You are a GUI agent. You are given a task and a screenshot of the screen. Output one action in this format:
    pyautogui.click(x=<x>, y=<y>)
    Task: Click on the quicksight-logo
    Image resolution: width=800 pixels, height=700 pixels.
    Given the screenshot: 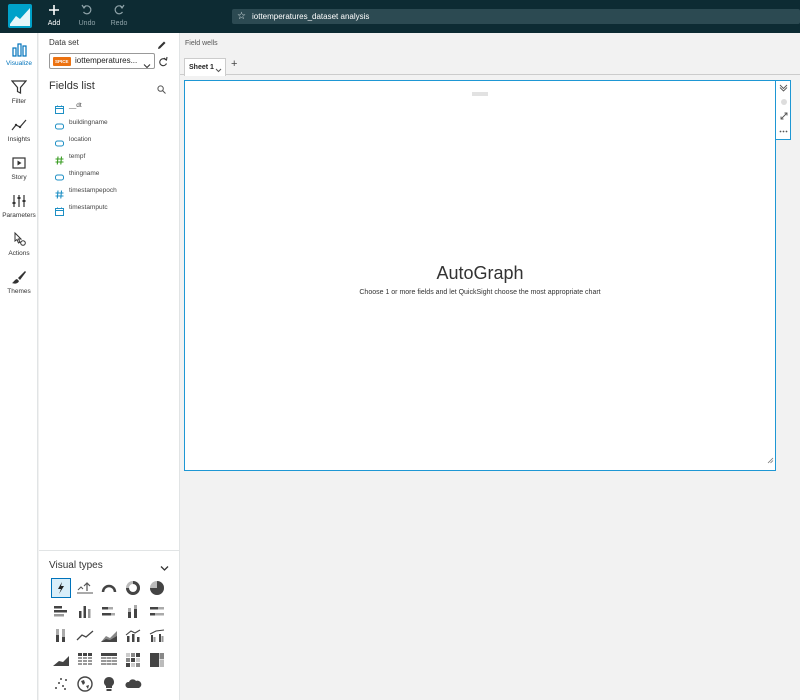 What is the action you would take?
    pyautogui.click(x=20, y=16)
    